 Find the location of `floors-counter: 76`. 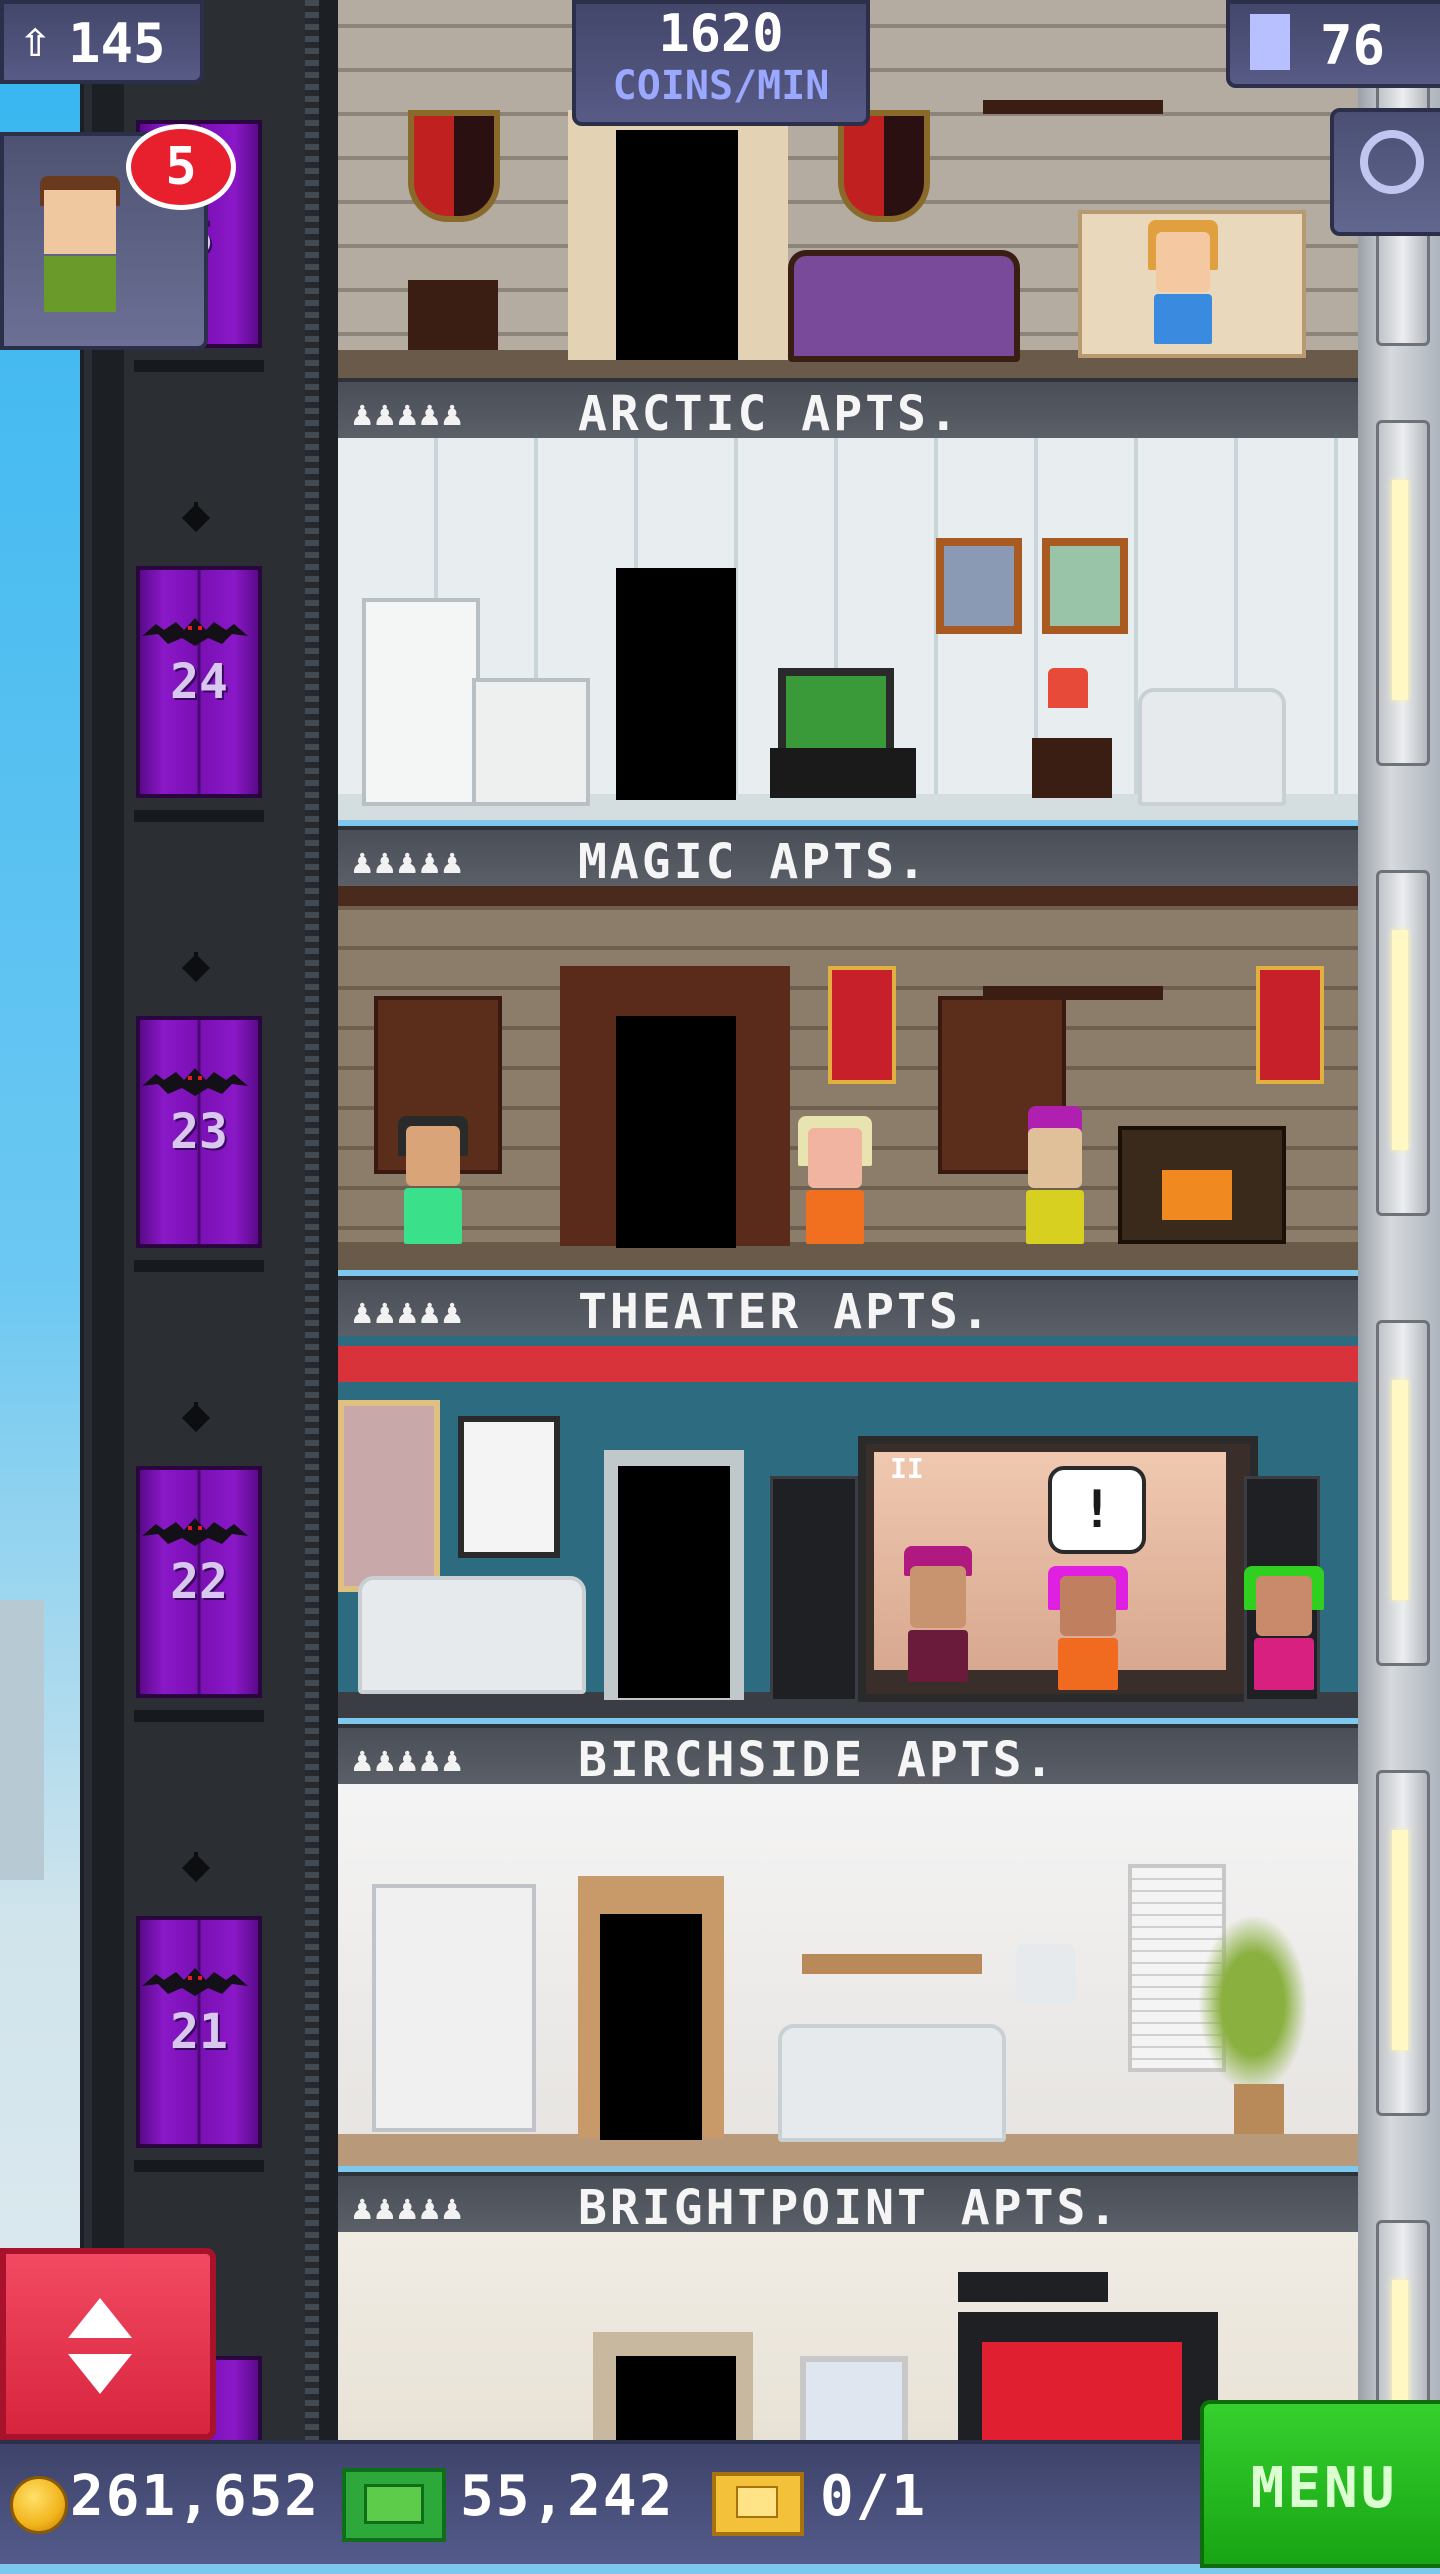

floors-counter: 76 is located at coordinates (1333, 44).